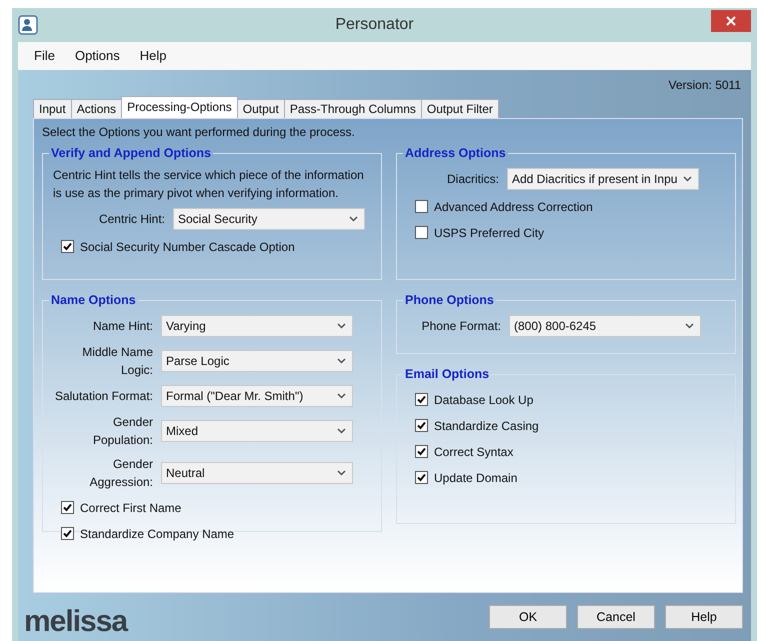 Image resolution: width=765 pixels, height=641 pixels. Describe the element at coordinates (157, 534) in the screenshot. I see `checkbox-label: Standardize Company Name` at that location.